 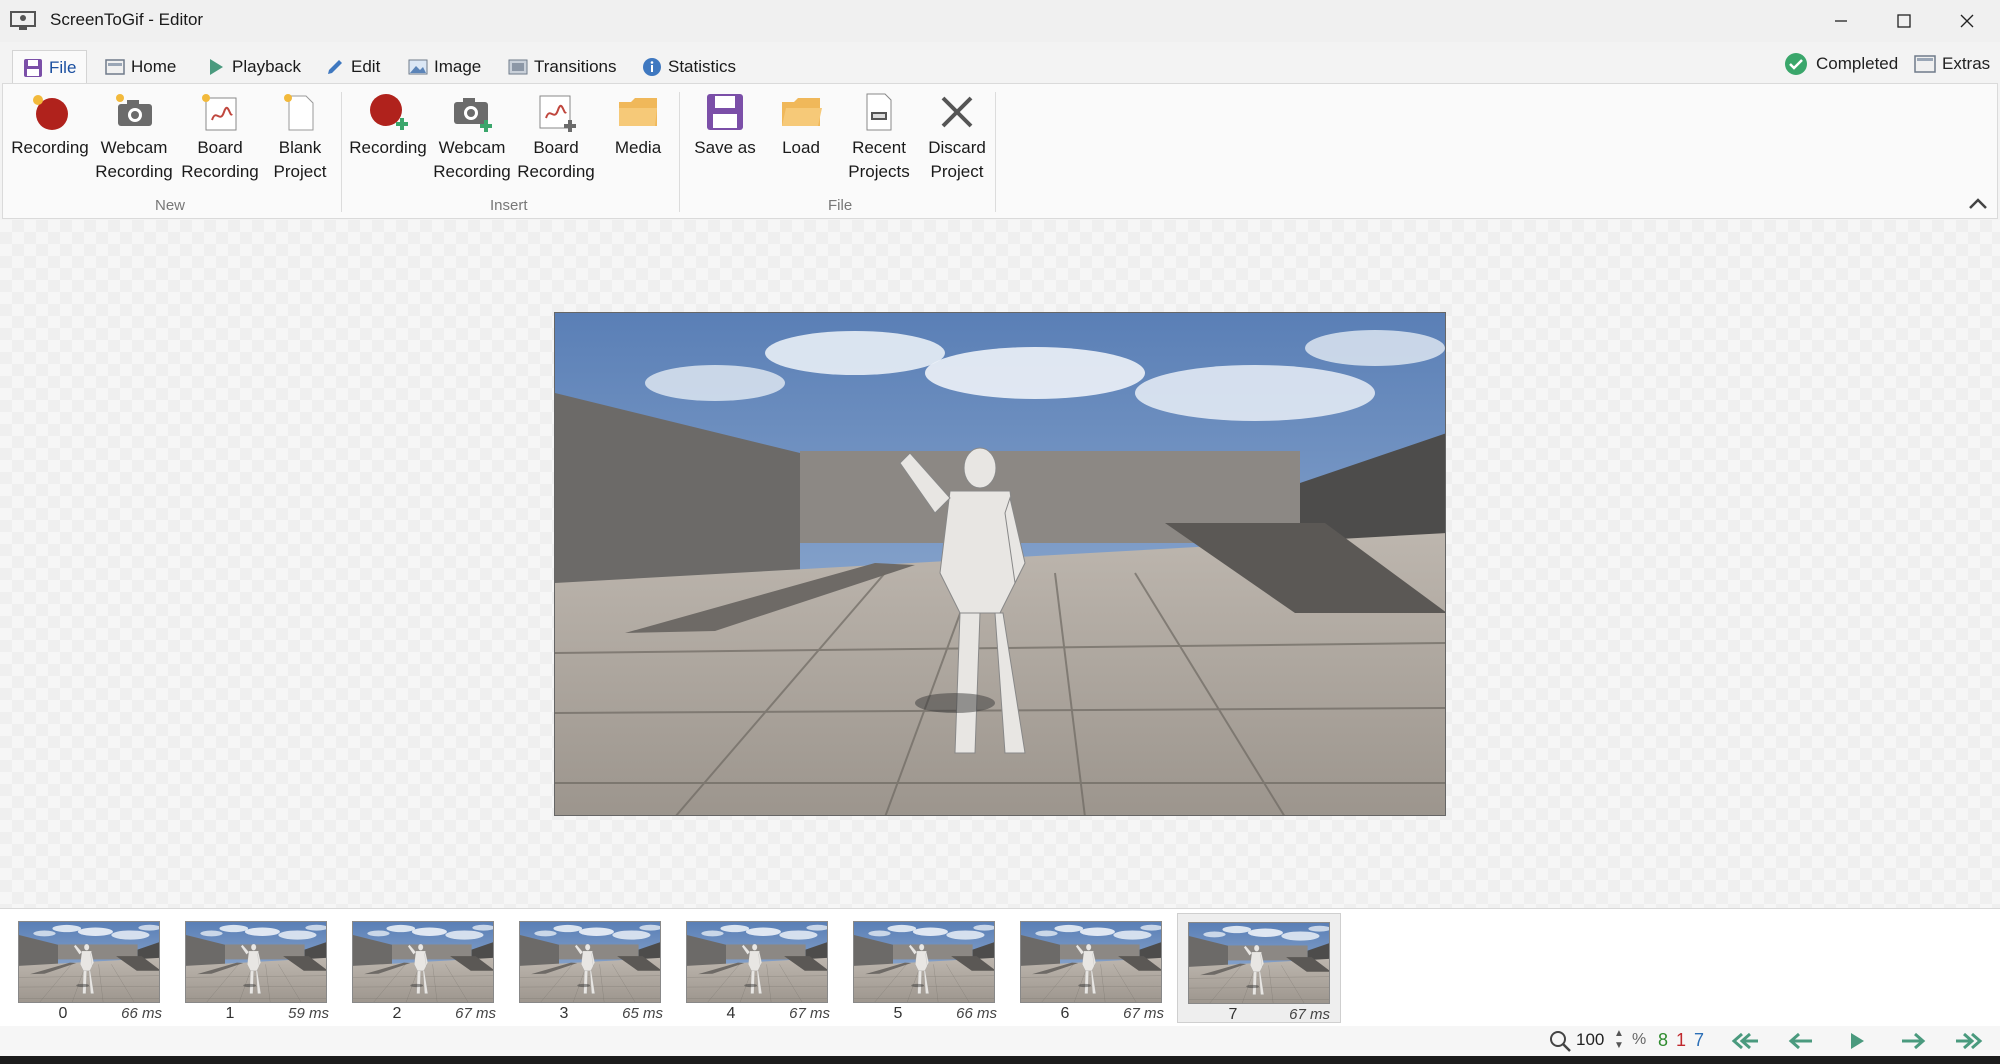 What do you see at coordinates (50, 67) in the screenshot?
I see `tab-file: File` at bounding box center [50, 67].